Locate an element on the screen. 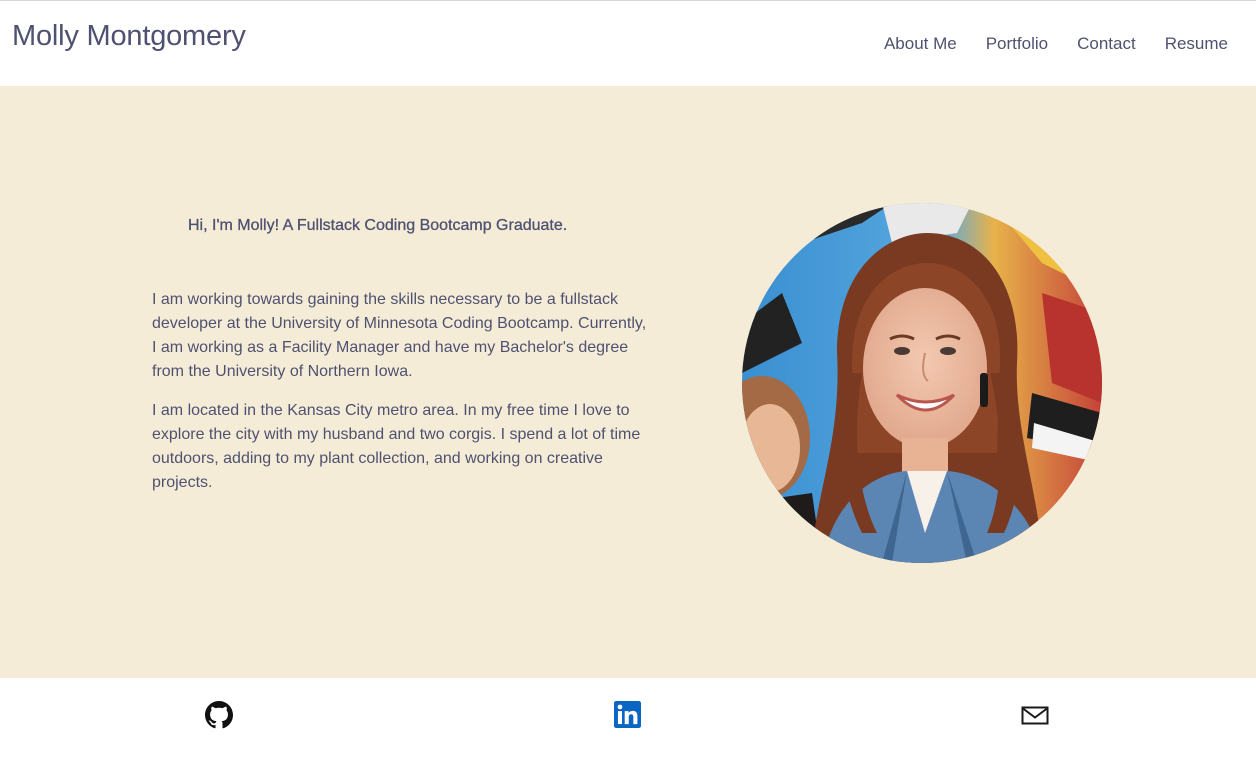 Image resolution: width=1256 pixels, height=761 pixels. profile-photo is located at coordinates (922, 383).